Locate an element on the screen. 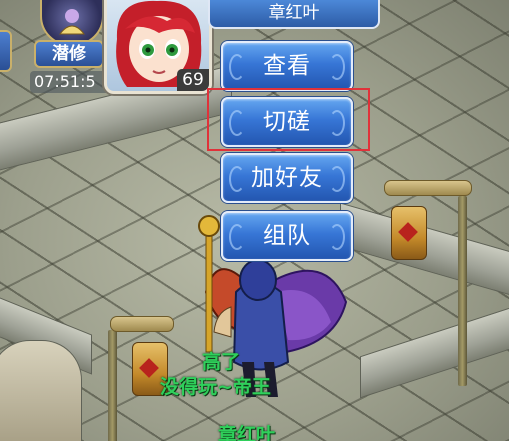  lamp-post-right is located at coordinates (462, 291).